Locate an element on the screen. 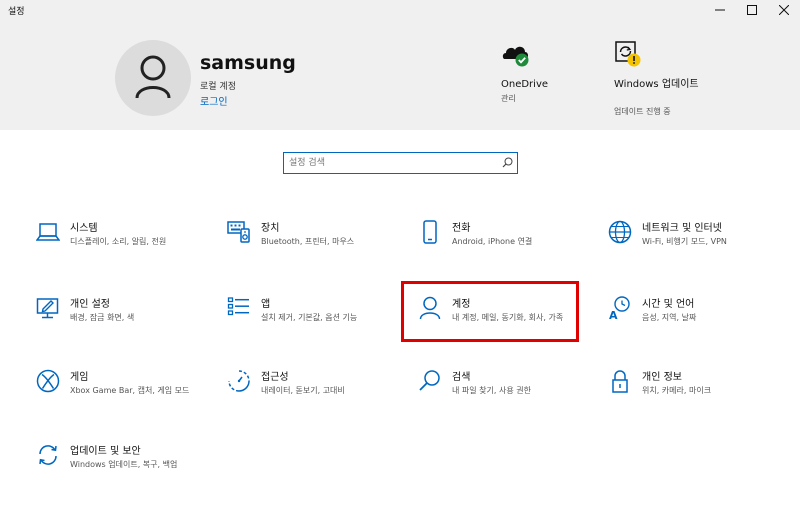 The width and height of the screenshot is (800, 512). title-bar: 설정 is located at coordinates (400, 10).